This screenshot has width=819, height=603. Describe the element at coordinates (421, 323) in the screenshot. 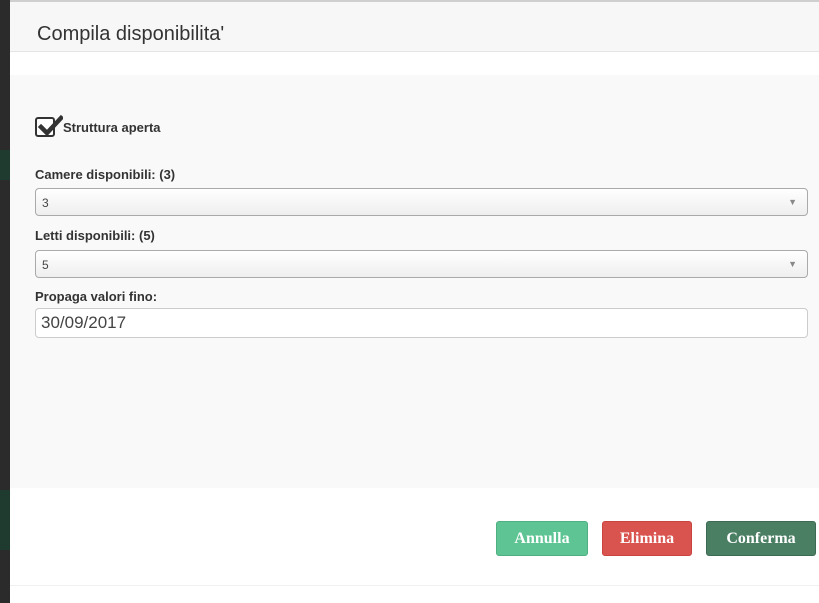

I see `propagate-date-input: 30/09/2017` at that location.